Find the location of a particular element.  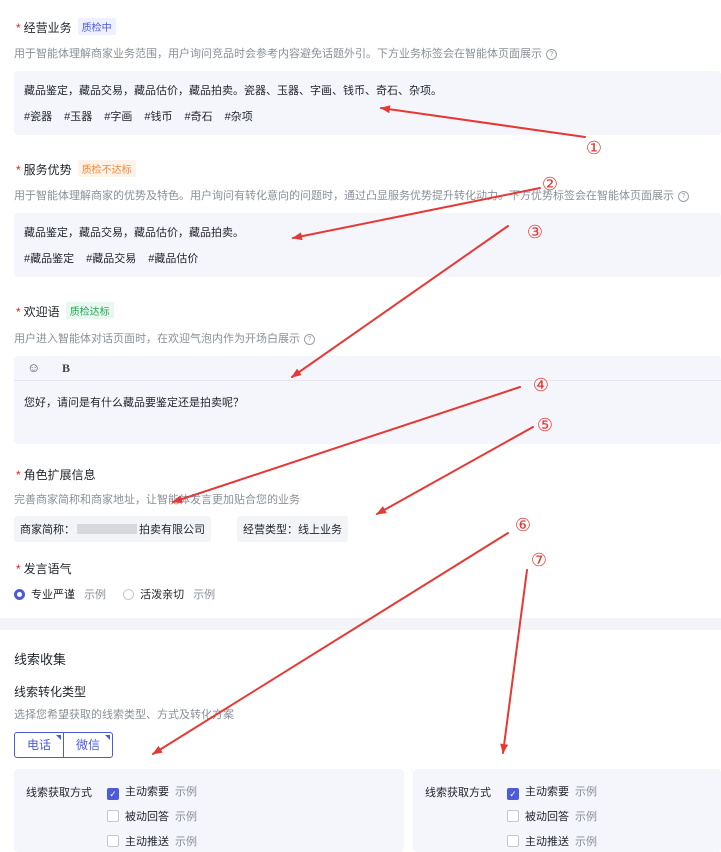

annotation-6: ⑥ is located at coordinates (523, 525).